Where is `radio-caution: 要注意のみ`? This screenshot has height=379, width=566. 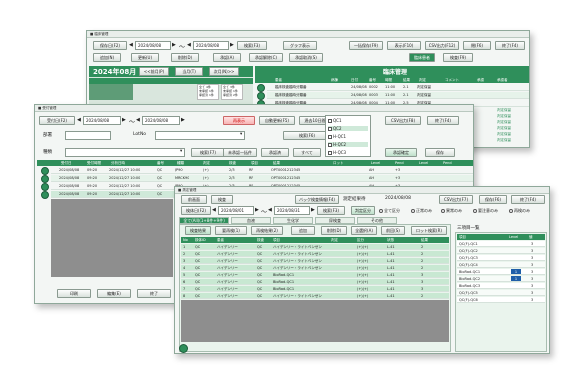 radio-caution: 要注意のみ is located at coordinates (485, 211).